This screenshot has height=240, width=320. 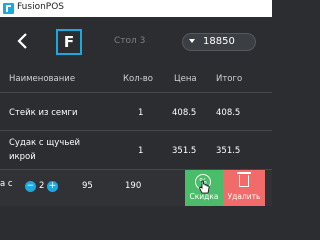 What do you see at coordinates (30, 186) in the screenshot?
I see `decrease-qty-button: −` at bounding box center [30, 186].